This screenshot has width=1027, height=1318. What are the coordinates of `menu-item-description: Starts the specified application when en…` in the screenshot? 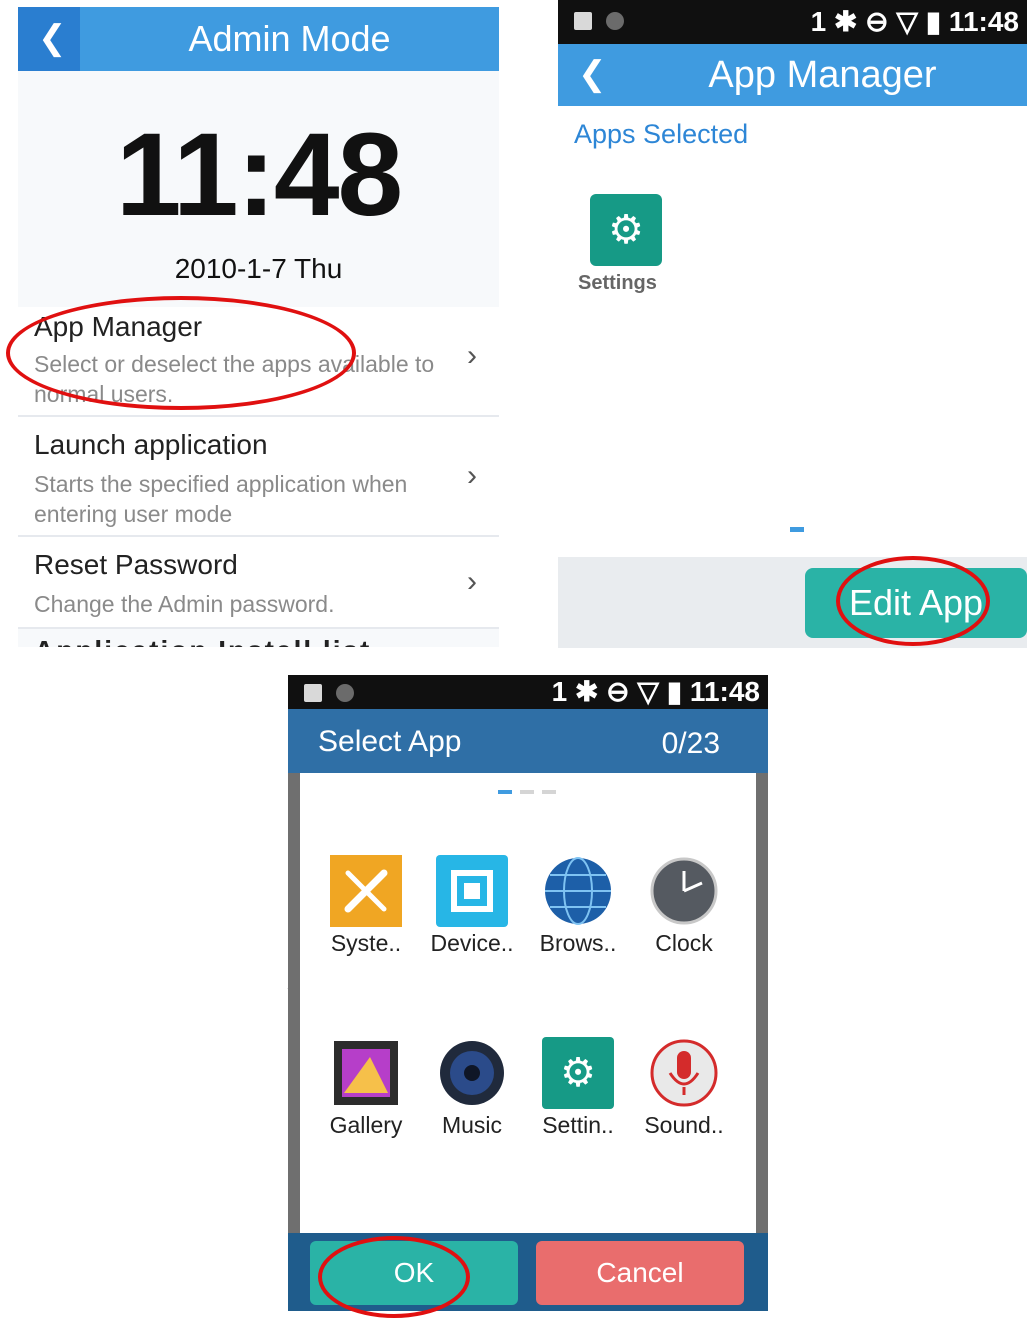 It's located at (221, 499).